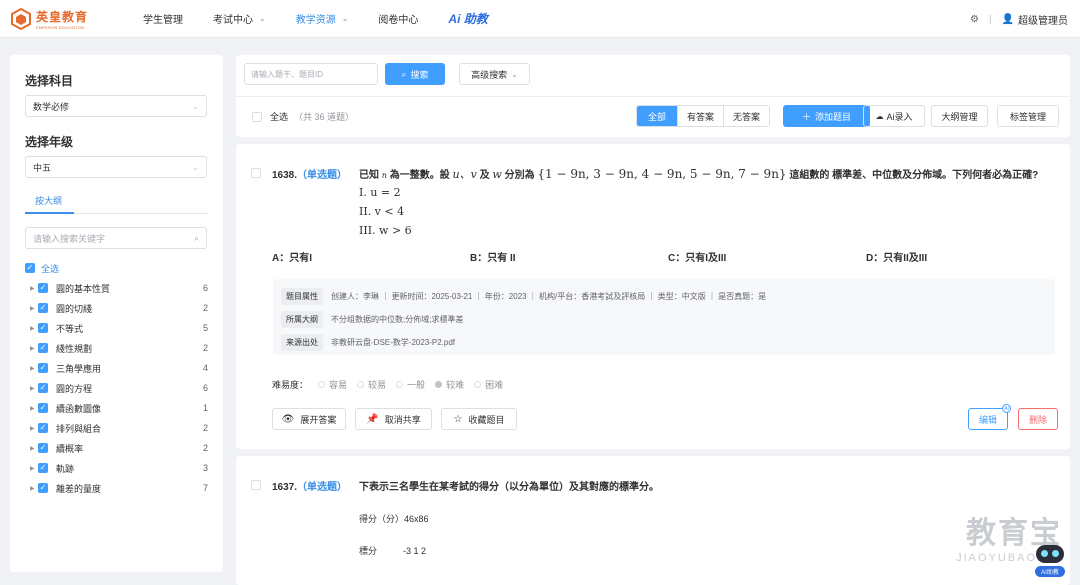  Describe the element at coordinates (393, 419) in the screenshot. I see `unshare-button: 📌 取消共享` at that location.